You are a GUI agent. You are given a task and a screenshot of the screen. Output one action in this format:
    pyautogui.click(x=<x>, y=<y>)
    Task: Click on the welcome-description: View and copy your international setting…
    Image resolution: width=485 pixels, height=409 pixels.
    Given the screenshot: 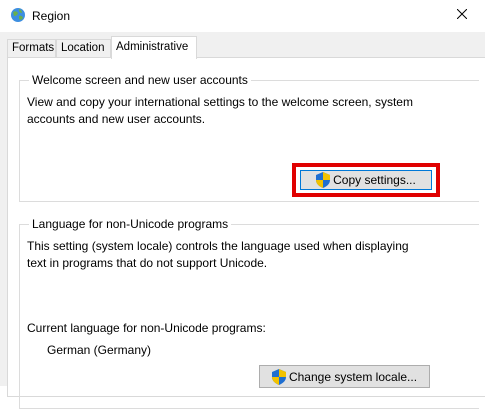 What is the action you would take?
    pyautogui.click(x=220, y=110)
    